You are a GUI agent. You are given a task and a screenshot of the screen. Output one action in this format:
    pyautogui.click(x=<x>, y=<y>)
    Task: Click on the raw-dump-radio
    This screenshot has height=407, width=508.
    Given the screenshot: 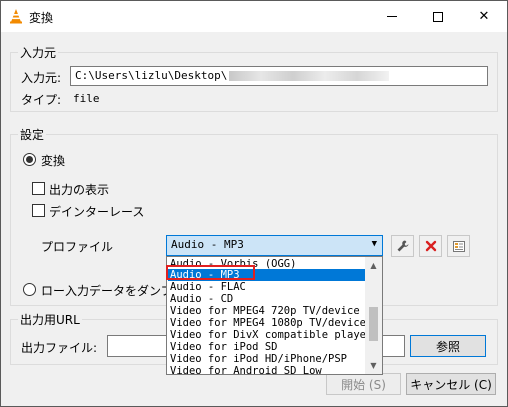 What is the action you would take?
    pyautogui.click(x=29, y=289)
    